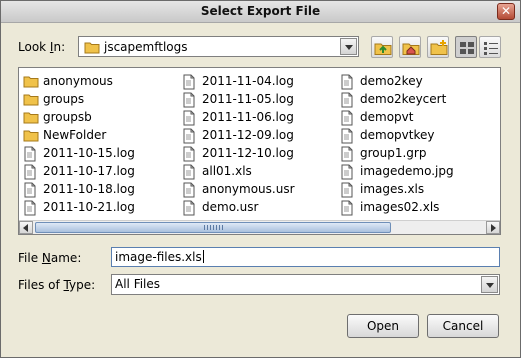 The width and height of the screenshot is (521, 358). Describe the element at coordinates (42, 47) in the screenshot. I see `look-in-label: Look In:` at that location.